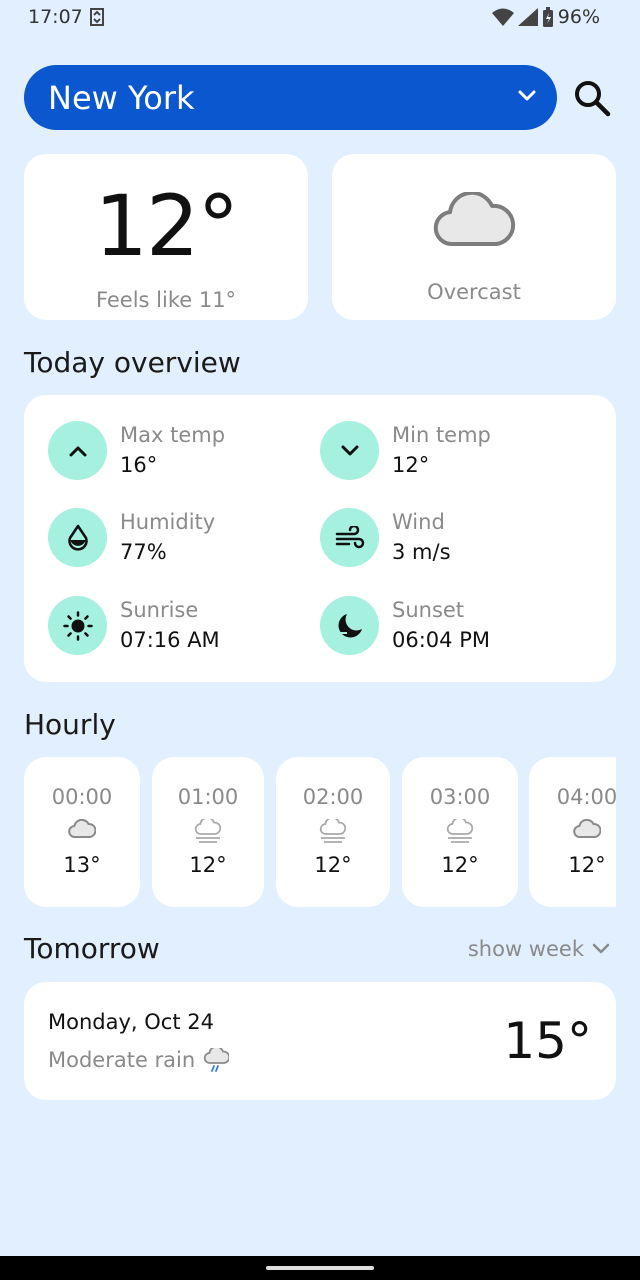 Image resolution: width=640 pixels, height=1280 pixels. What do you see at coordinates (82, 865) in the screenshot?
I see `hour-temp: 13°` at bounding box center [82, 865].